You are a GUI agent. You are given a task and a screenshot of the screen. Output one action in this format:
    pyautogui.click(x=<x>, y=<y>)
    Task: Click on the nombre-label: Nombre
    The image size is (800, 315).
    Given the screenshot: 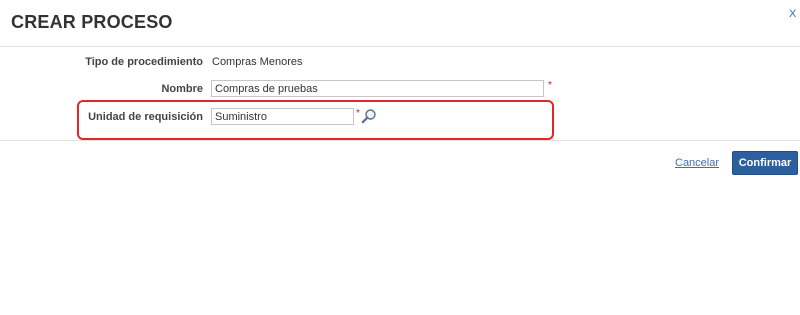 What is the action you would take?
    pyautogui.click(x=182, y=89)
    